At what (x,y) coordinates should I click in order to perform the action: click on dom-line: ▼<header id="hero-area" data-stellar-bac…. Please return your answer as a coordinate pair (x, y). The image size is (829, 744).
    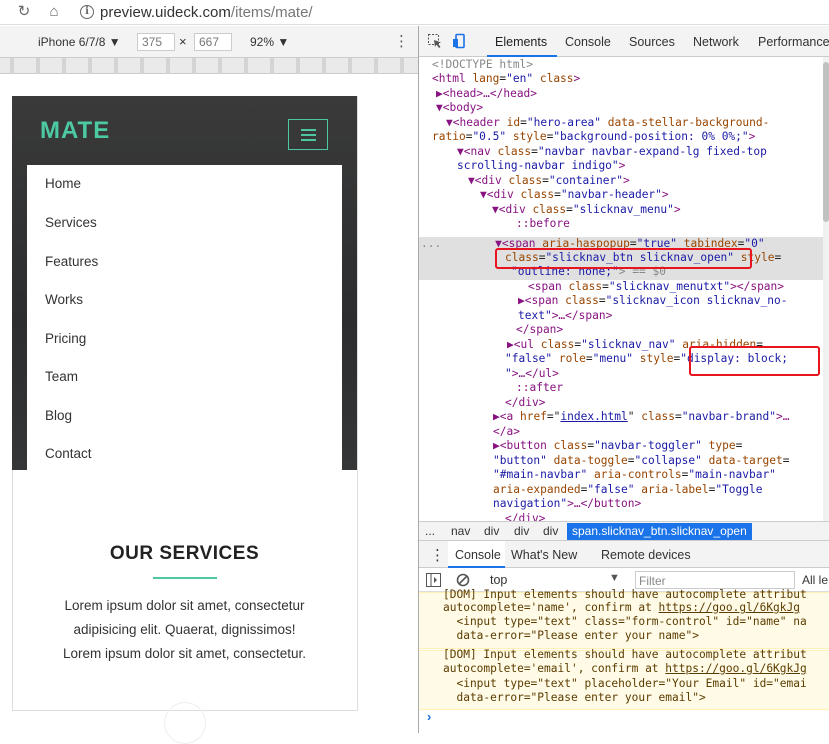
    Looking at the image, I should click on (624, 123).